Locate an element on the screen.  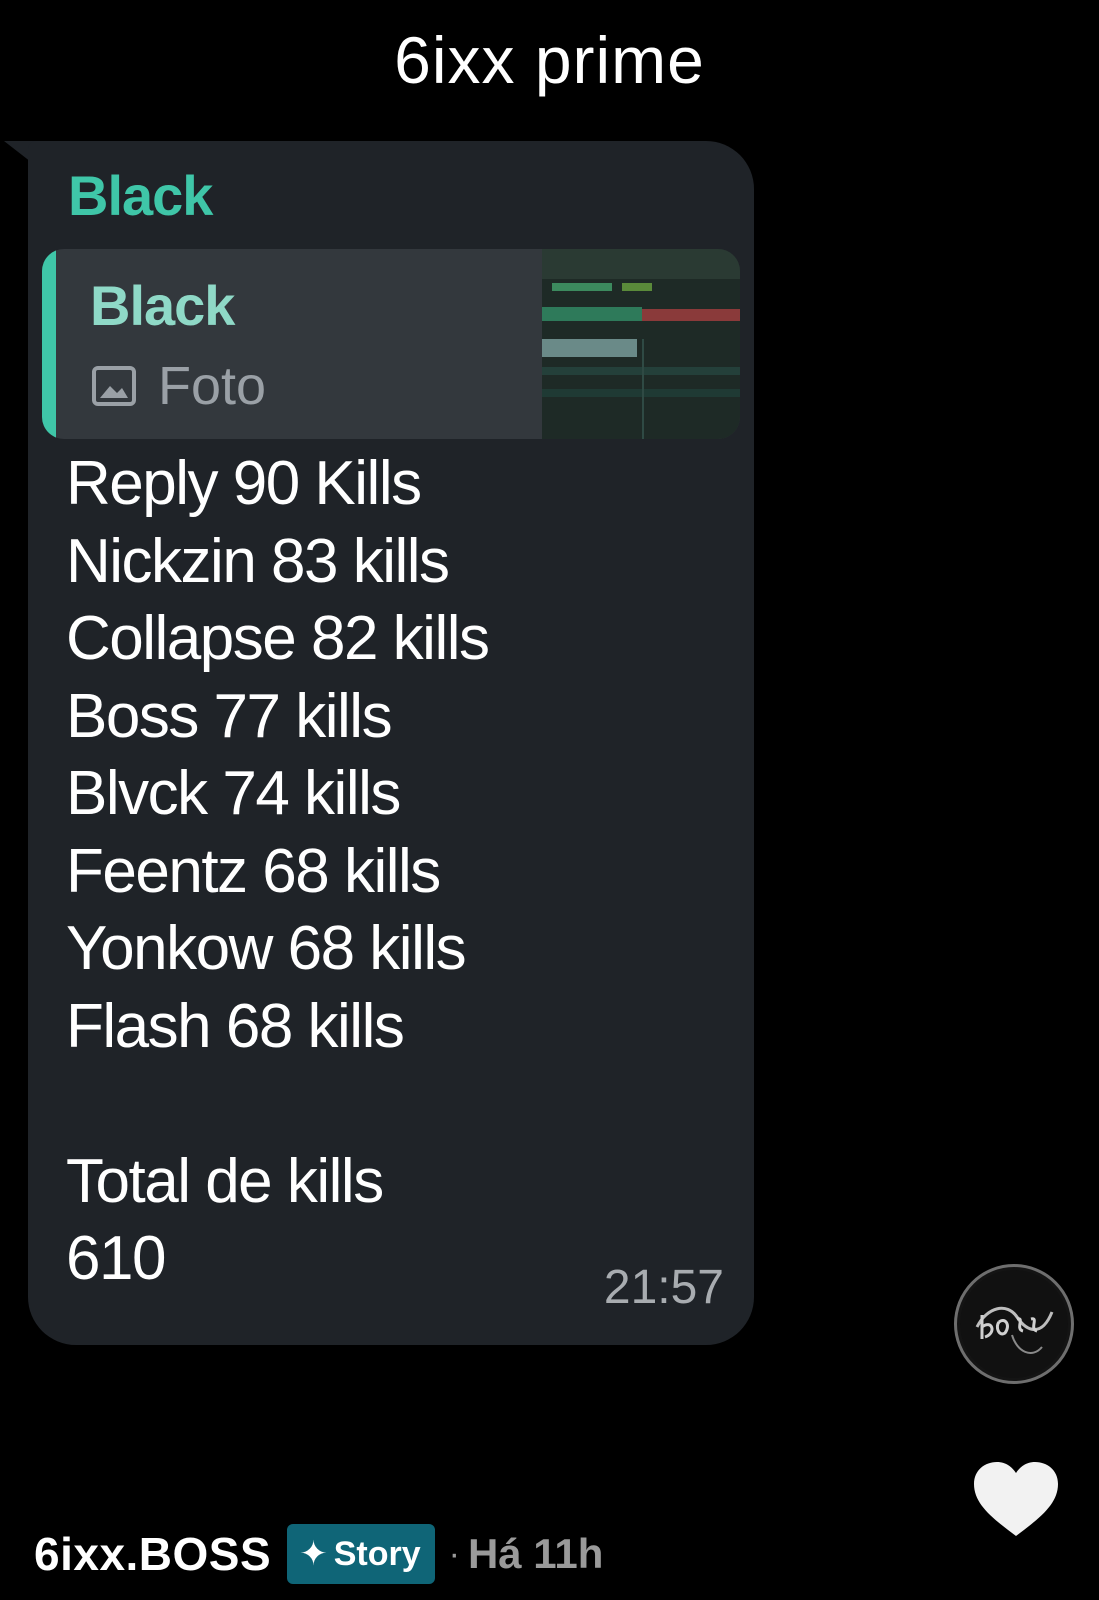
image-icon is located at coordinates (114, 386).